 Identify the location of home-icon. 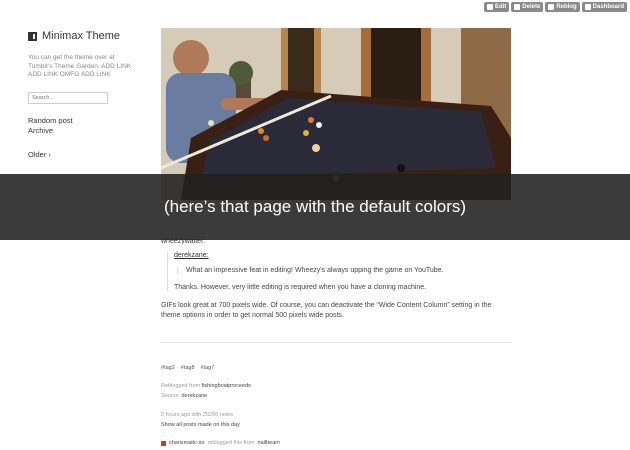
(587, 7).